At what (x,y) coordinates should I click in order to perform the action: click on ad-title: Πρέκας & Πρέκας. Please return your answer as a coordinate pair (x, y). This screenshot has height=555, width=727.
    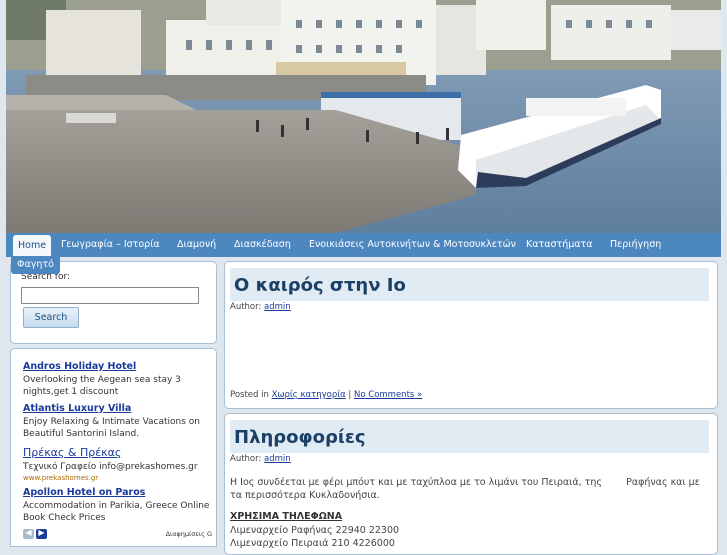
    Looking at the image, I should click on (72, 452).